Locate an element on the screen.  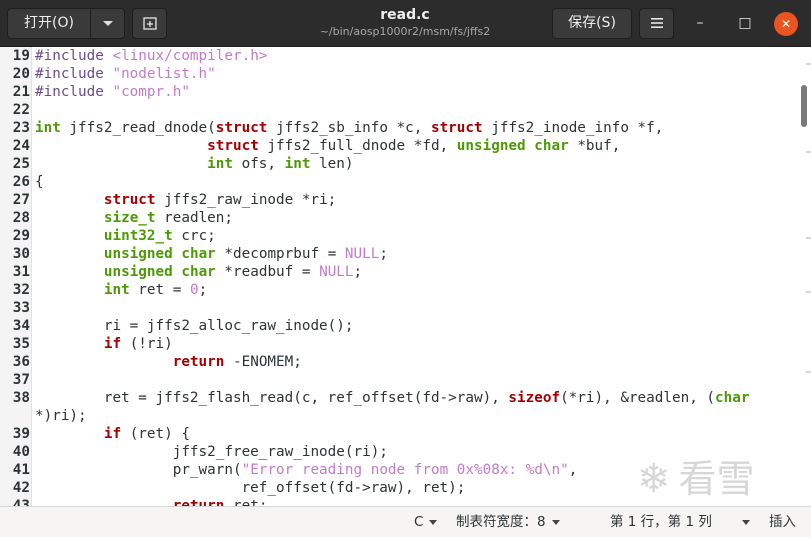
save-button: 保存(S) is located at coordinates (592, 23).